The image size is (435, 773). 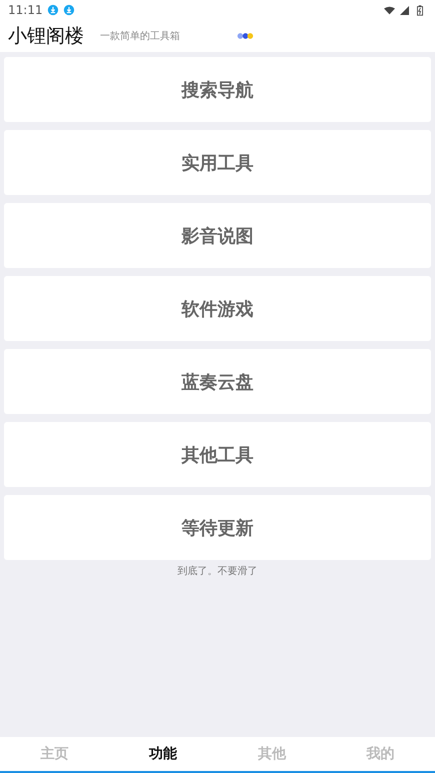 I want to click on app-title: 小锂阁楼, so click(x=46, y=36).